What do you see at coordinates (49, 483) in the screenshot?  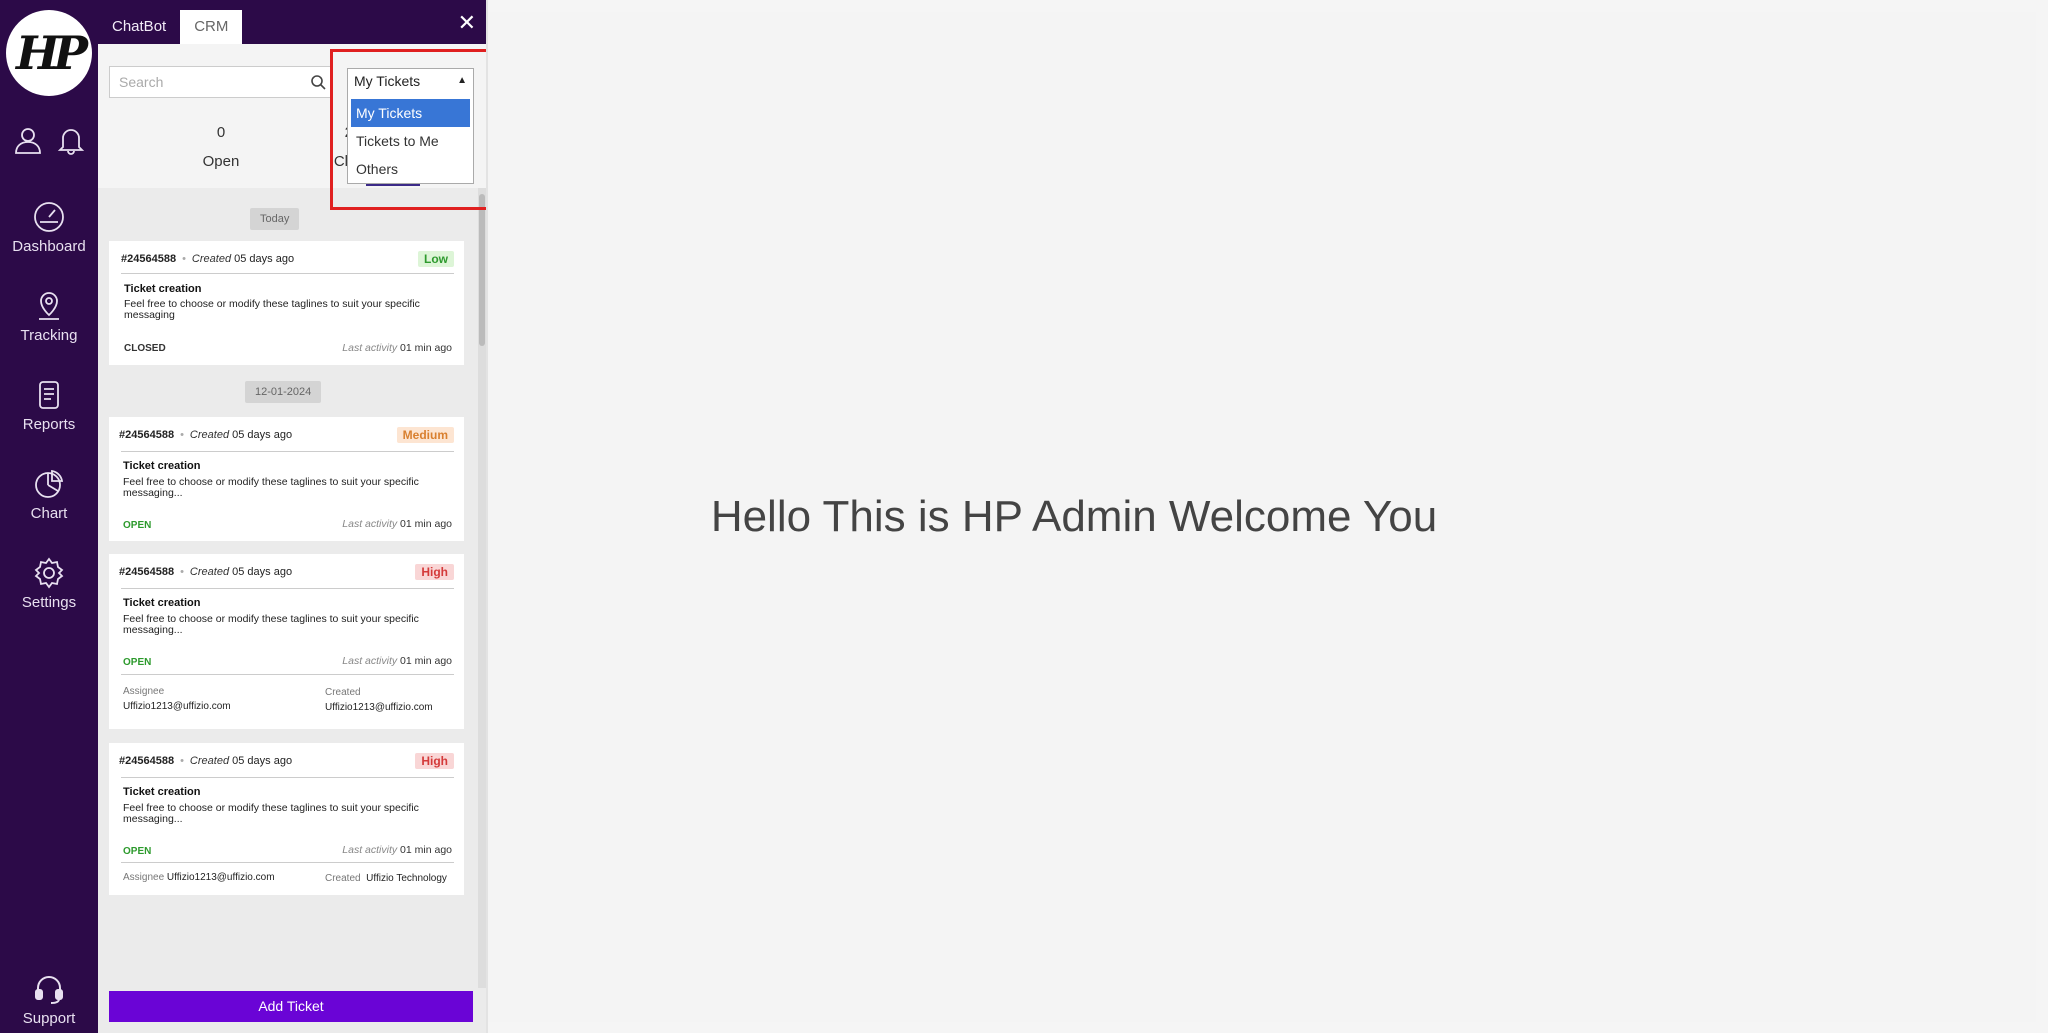 I see `pie-chart-icon` at bounding box center [49, 483].